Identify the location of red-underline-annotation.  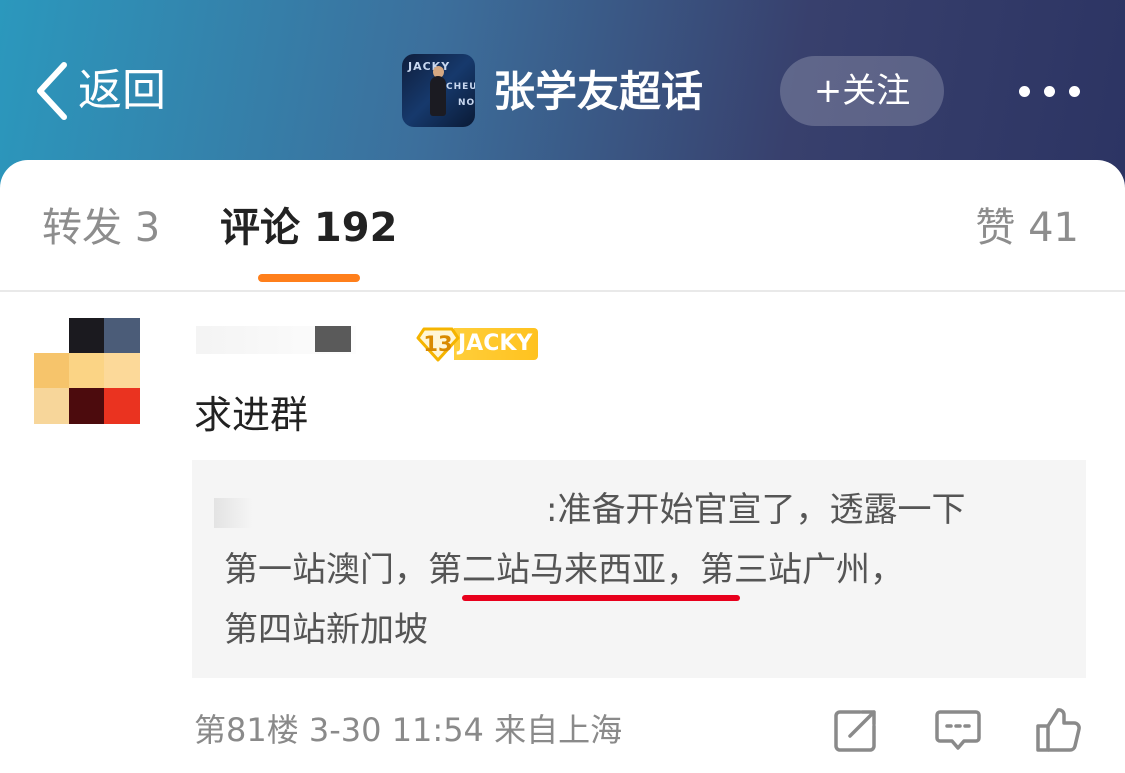
(601, 598).